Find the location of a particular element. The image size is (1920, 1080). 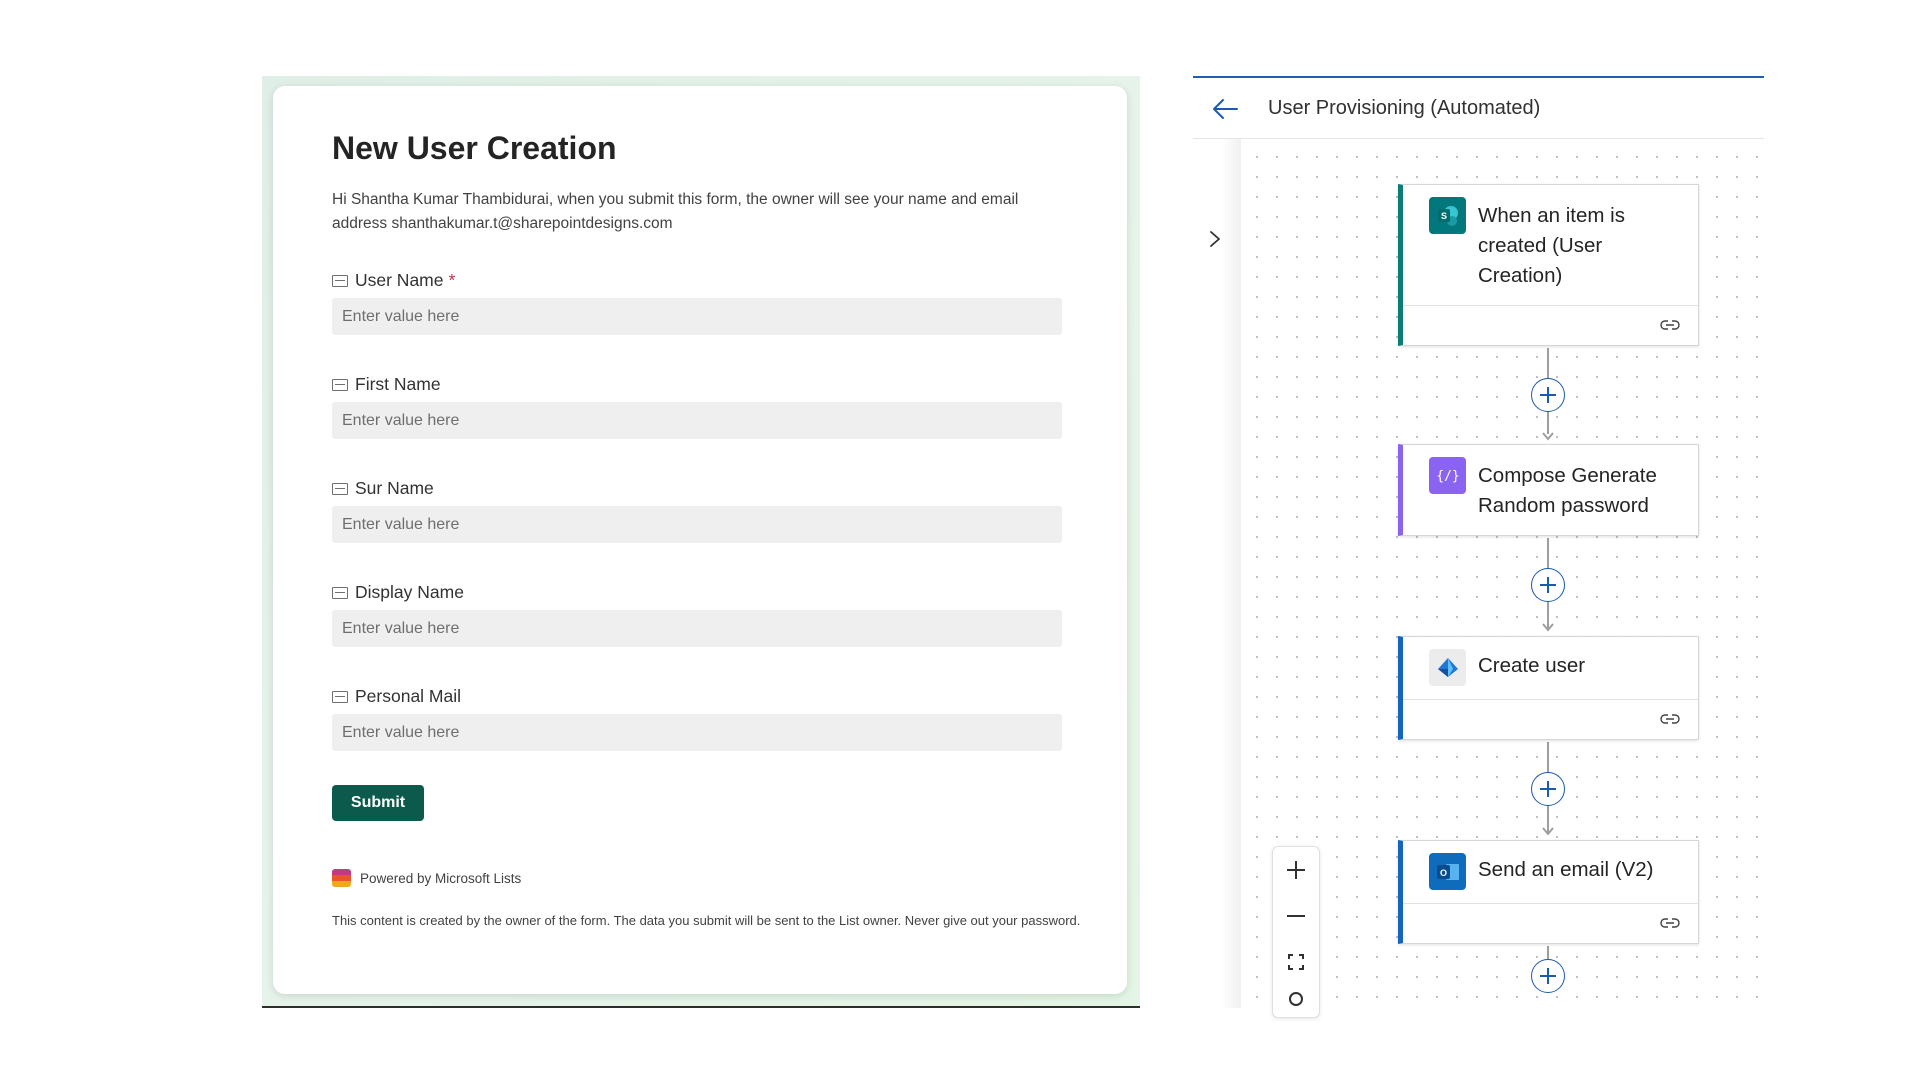

zoom-out-icon is located at coordinates (1296, 916).